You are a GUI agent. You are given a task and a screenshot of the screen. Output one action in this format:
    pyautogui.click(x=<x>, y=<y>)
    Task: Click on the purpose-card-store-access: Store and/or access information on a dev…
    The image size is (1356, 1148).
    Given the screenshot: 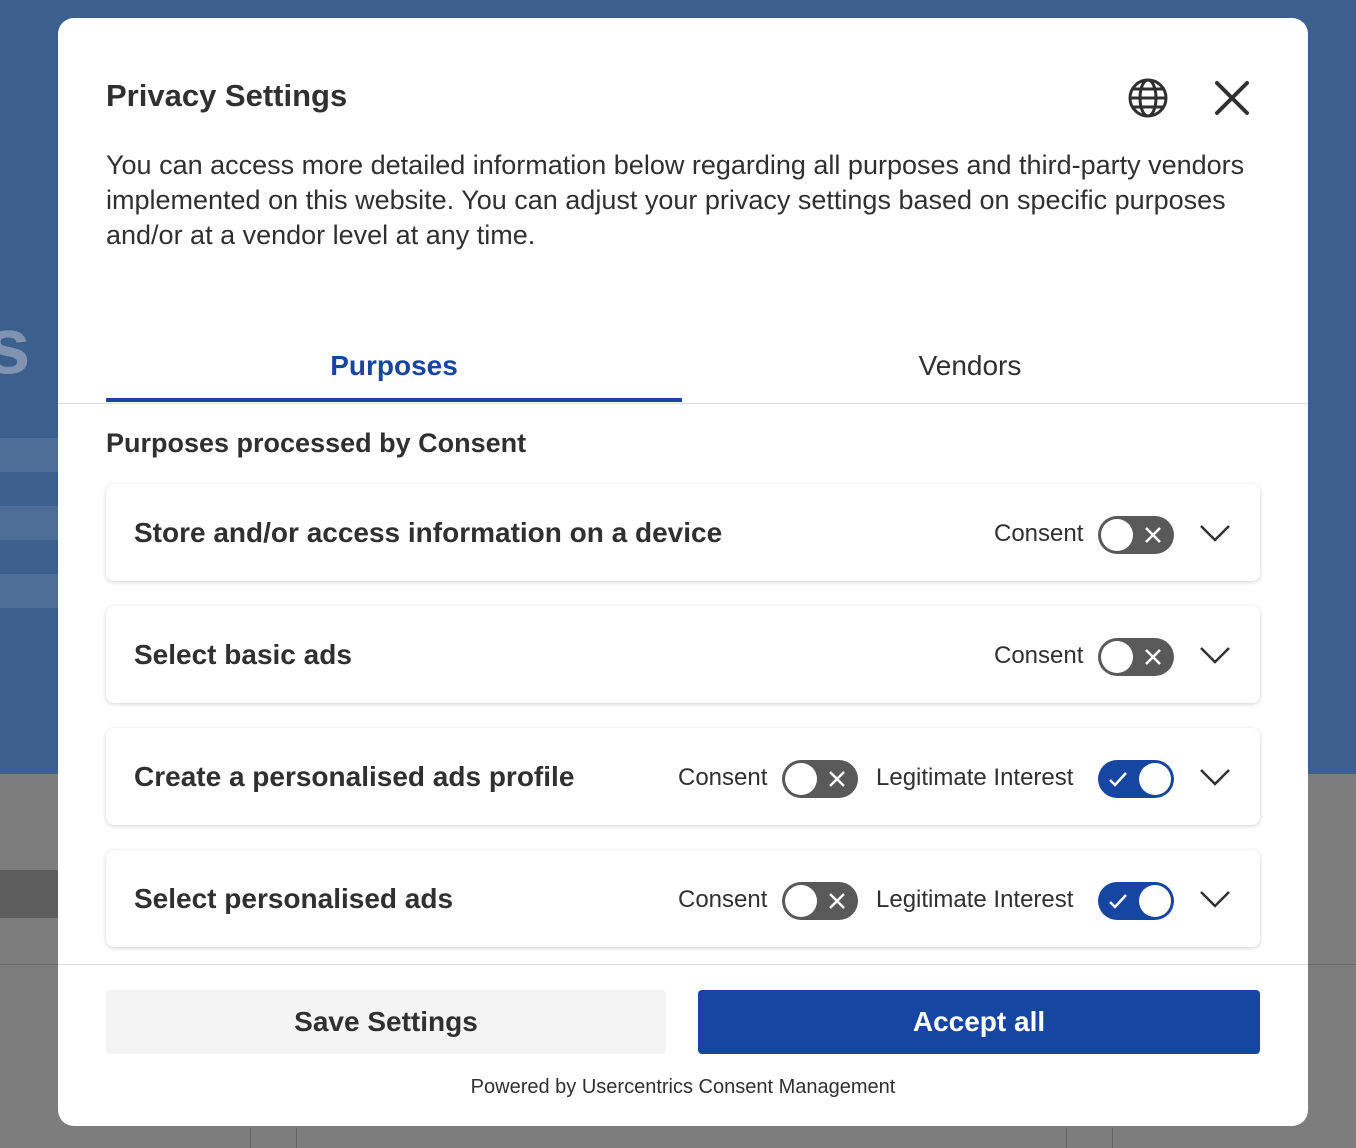 What is the action you would take?
    pyautogui.click(x=683, y=532)
    